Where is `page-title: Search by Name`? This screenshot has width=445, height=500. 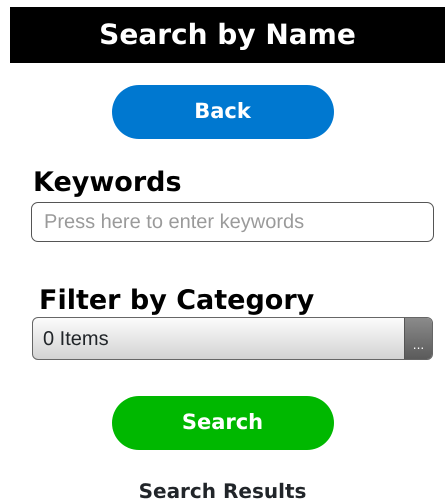 page-title: Search by Name is located at coordinates (227, 35).